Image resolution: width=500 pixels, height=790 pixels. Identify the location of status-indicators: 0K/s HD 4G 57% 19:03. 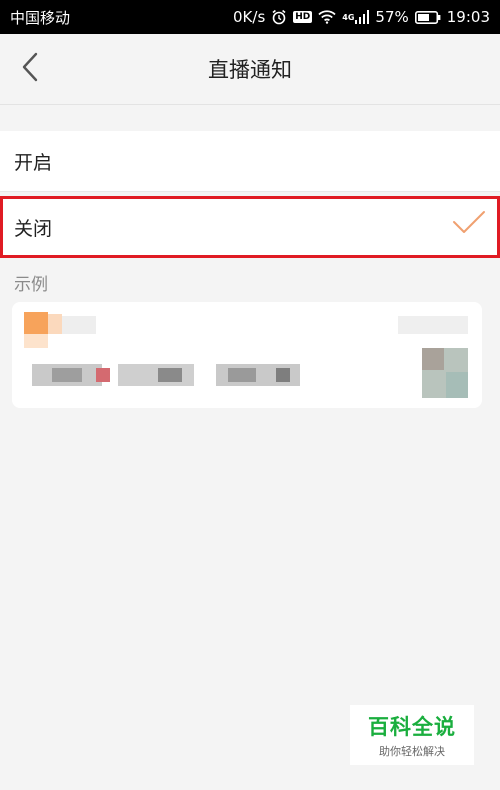
(361, 17).